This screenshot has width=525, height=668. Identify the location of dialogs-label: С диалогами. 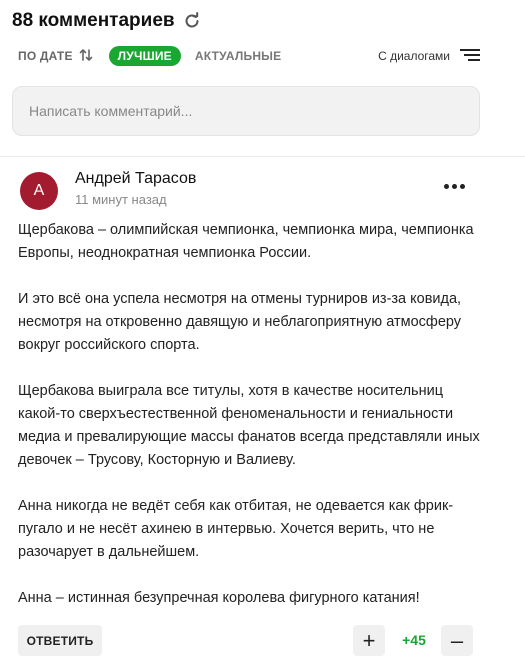
(414, 56).